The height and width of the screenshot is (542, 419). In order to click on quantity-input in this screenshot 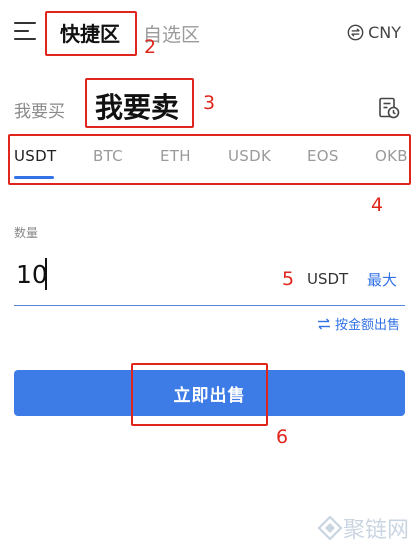, I will do `click(151, 274)`.